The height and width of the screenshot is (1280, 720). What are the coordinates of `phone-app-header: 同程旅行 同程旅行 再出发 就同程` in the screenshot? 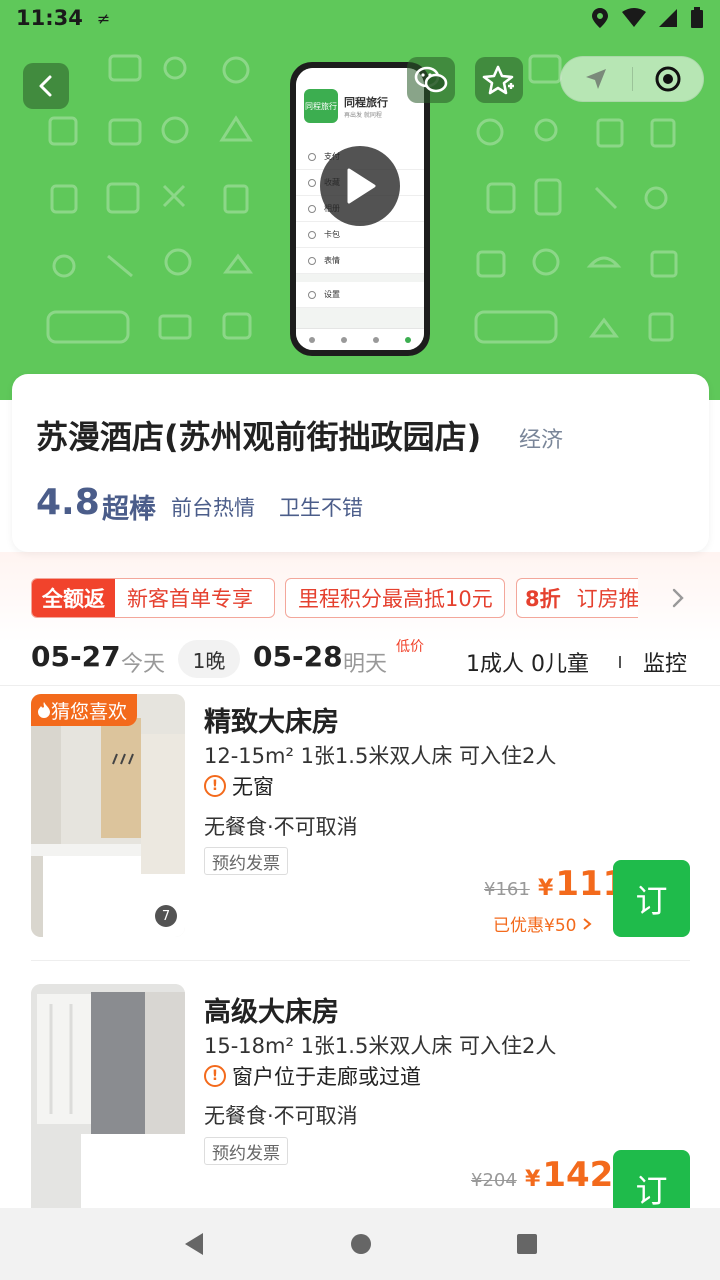 It's located at (360, 106).